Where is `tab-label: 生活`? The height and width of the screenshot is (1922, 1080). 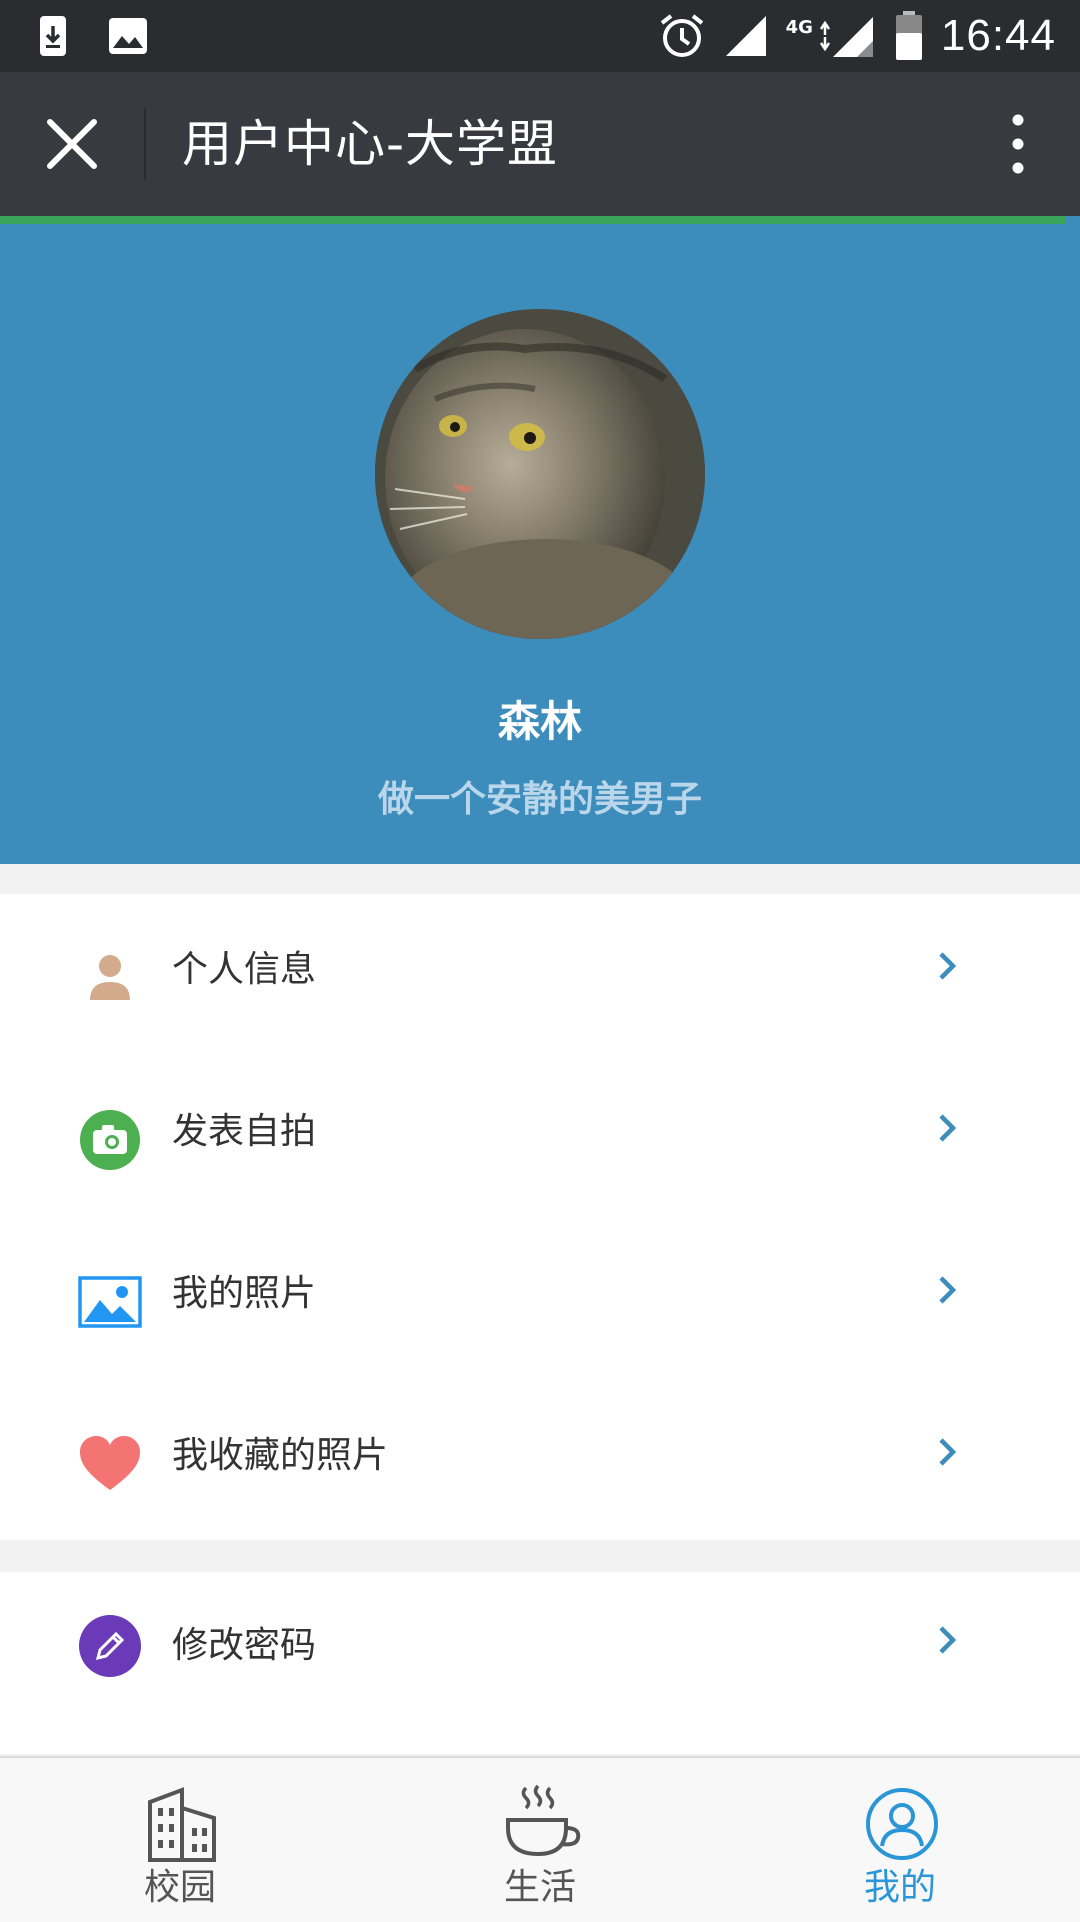
tab-label: 生活 is located at coordinates (539, 1887).